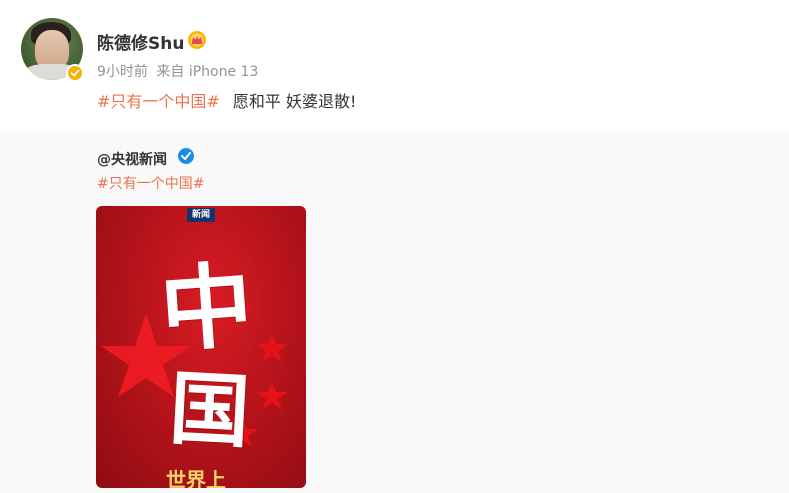  Describe the element at coordinates (186, 156) in the screenshot. I see `blue-verified-icon` at that location.